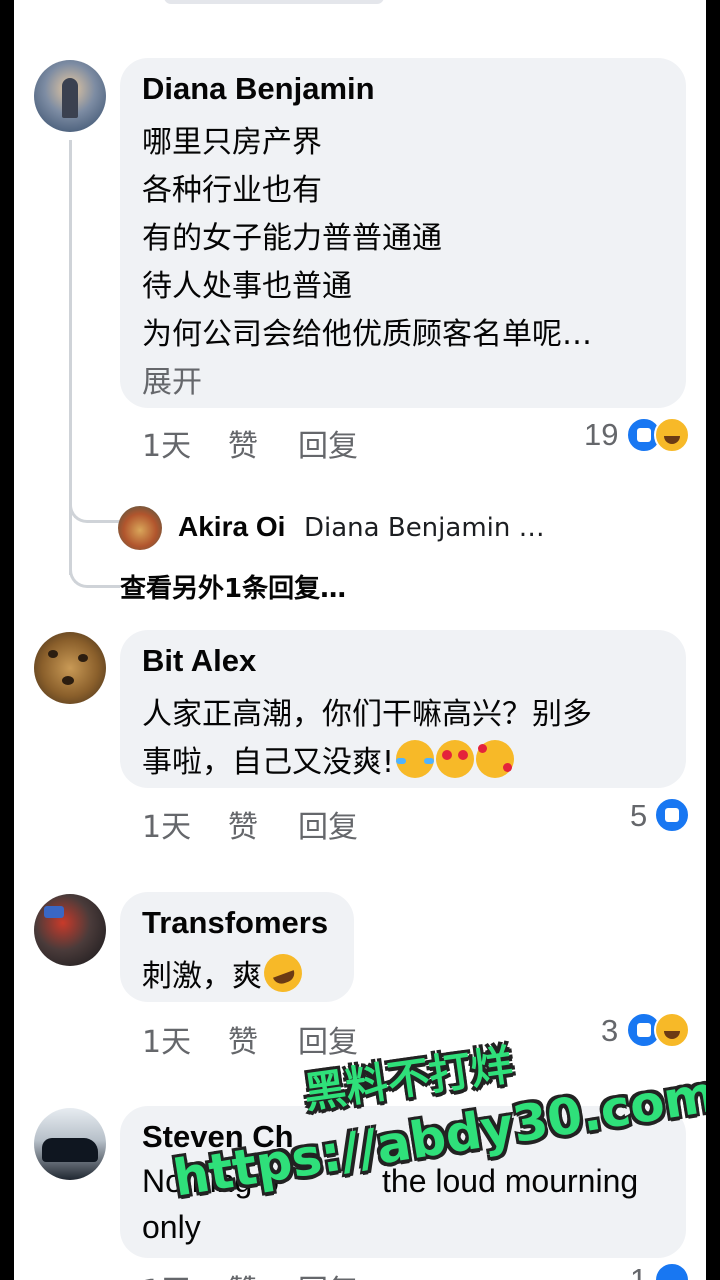 This screenshot has width=720, height=1280. I want to click on comment-text-line-with-emoji: 刺激，爽, so click(225, 973).